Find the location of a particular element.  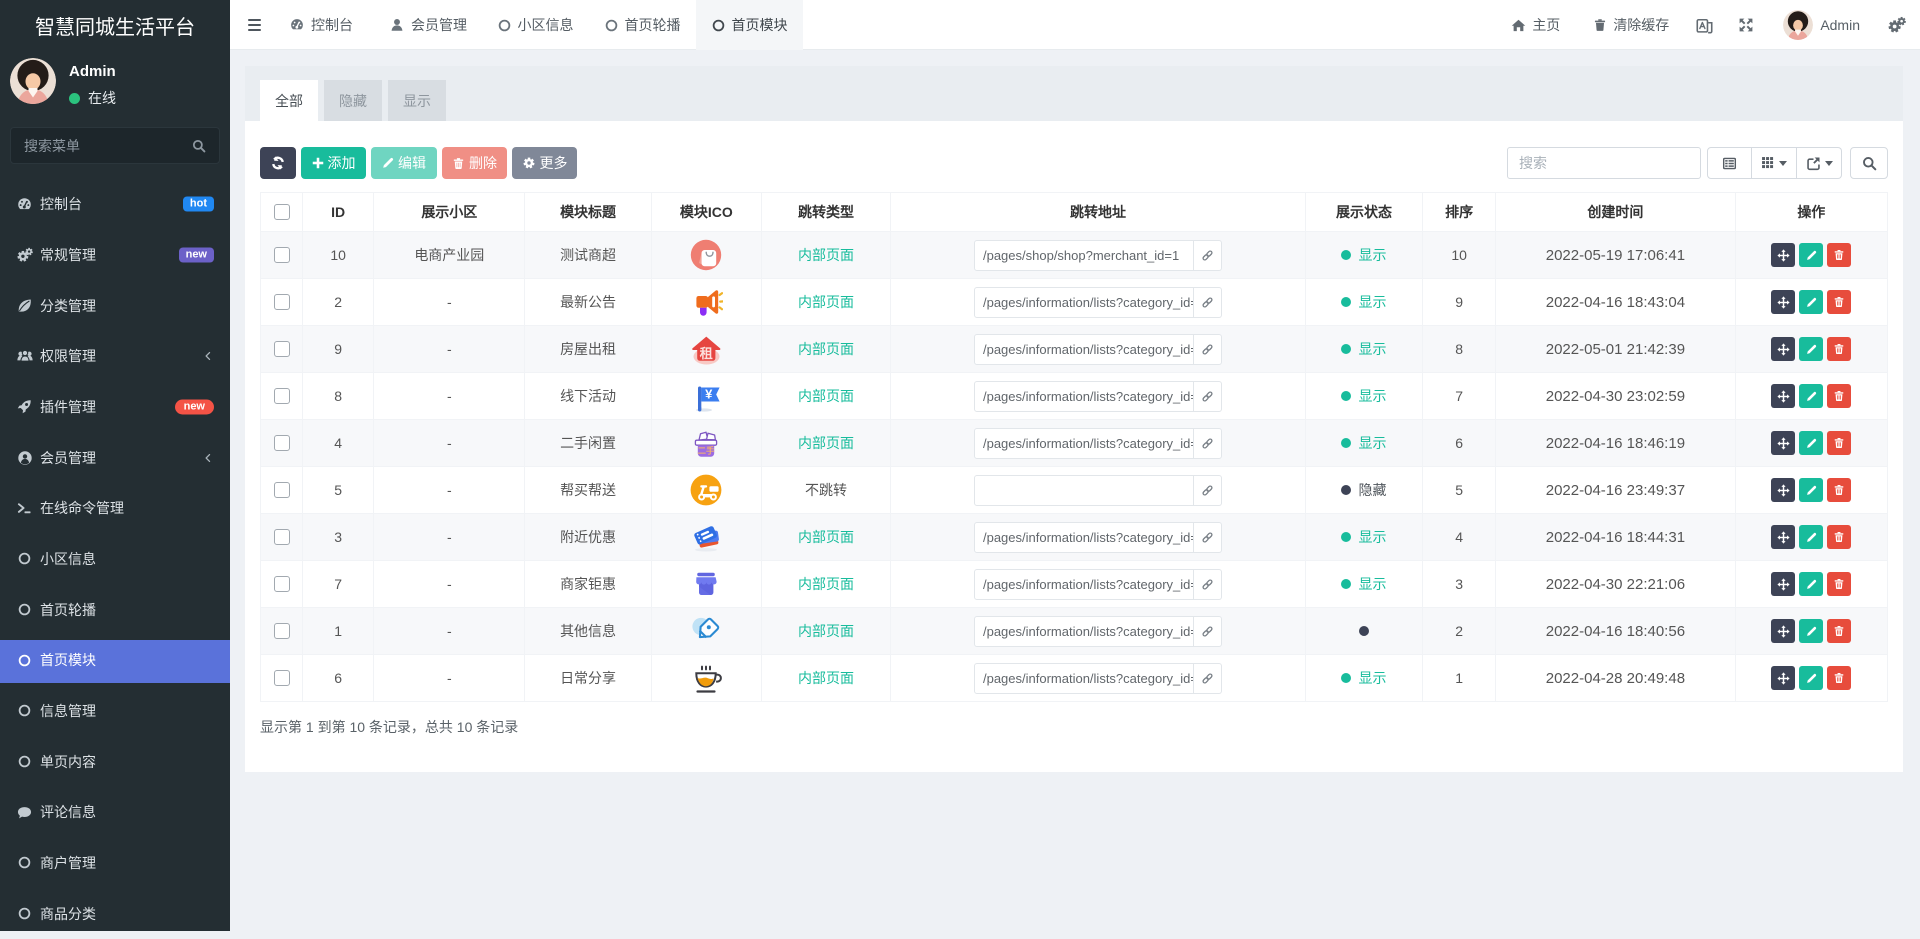

svg-text: 租 is located at coordinates (706, 353).